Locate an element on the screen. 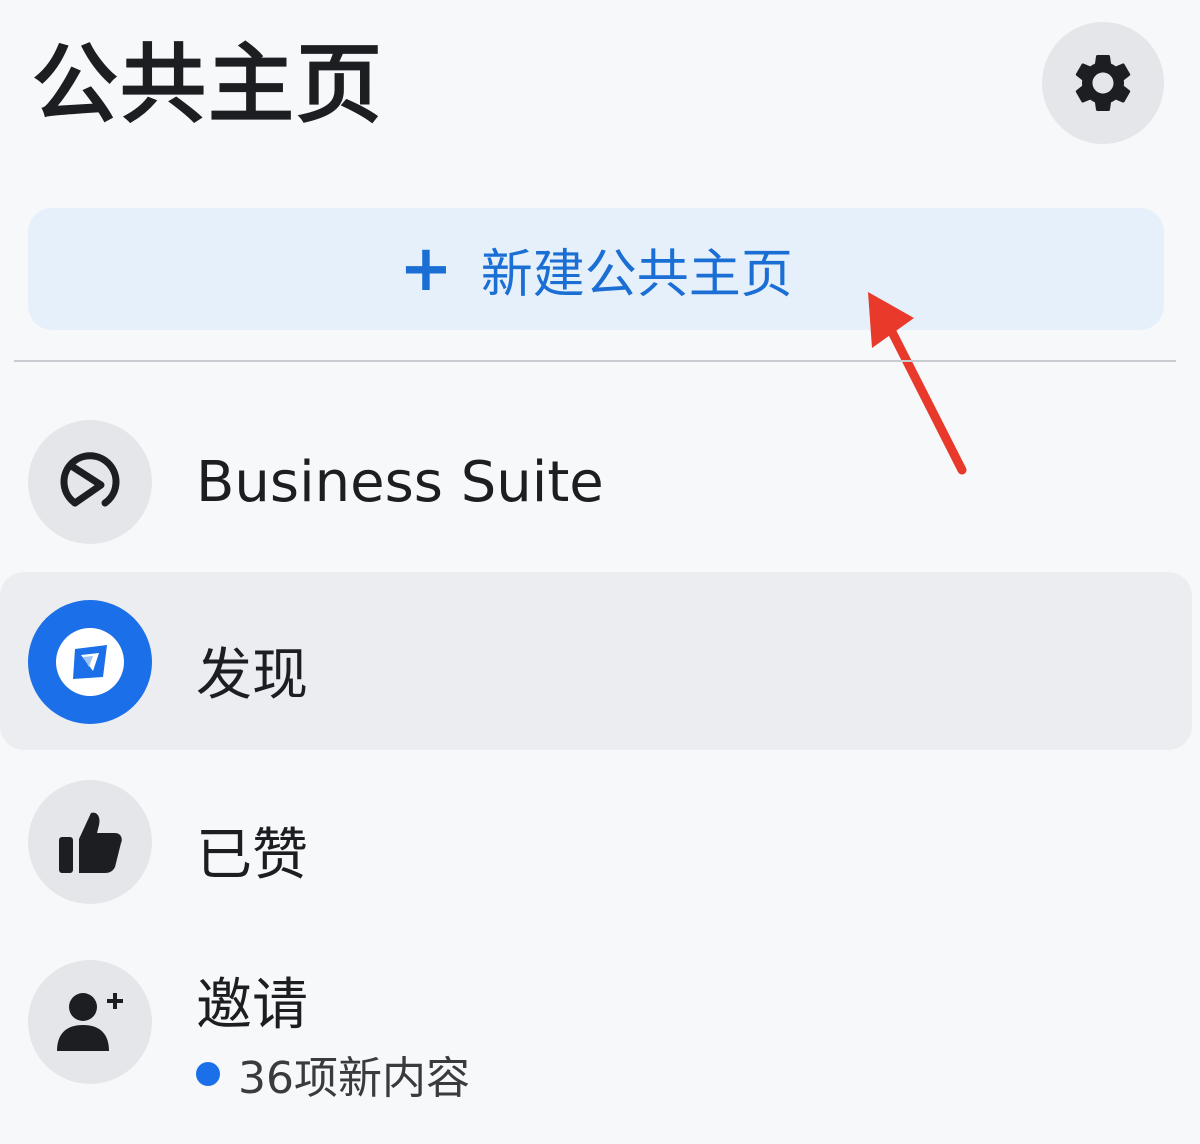 The width and height of the screenshot is (1200, 1144). settings-button is located at coordinates (1103, 83).